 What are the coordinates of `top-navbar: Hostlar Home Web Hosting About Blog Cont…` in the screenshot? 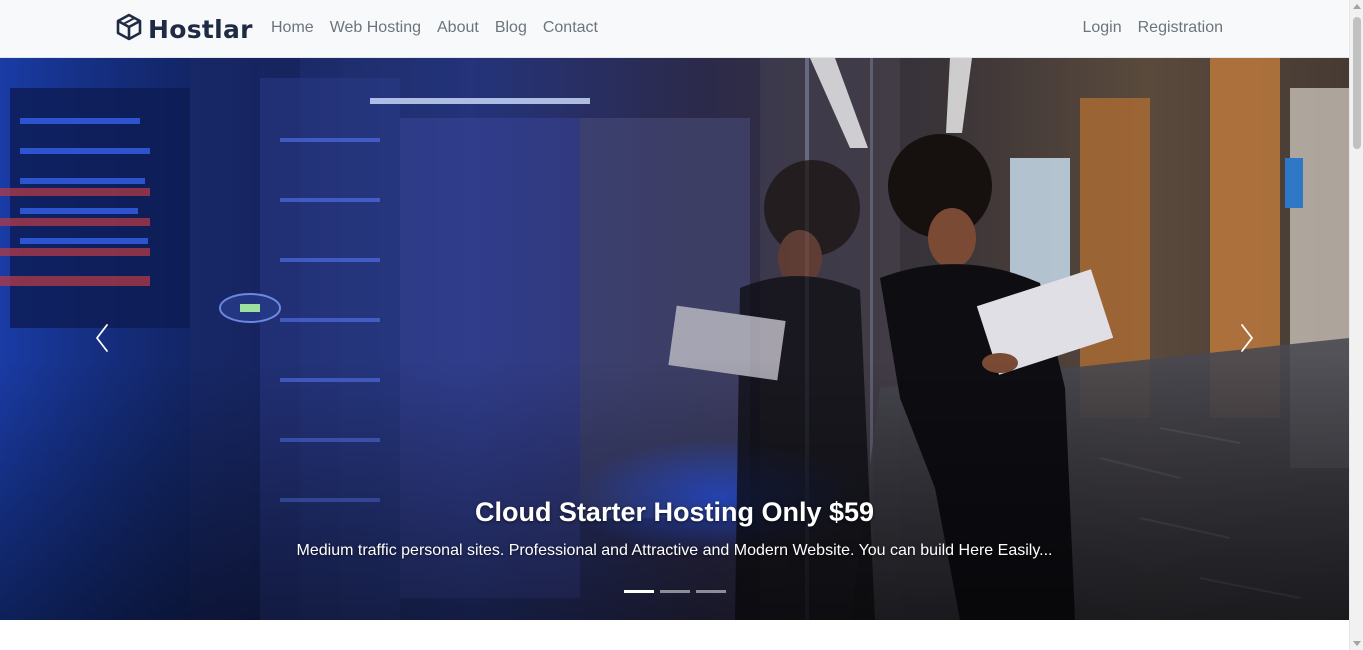 It's located at (674, 29).